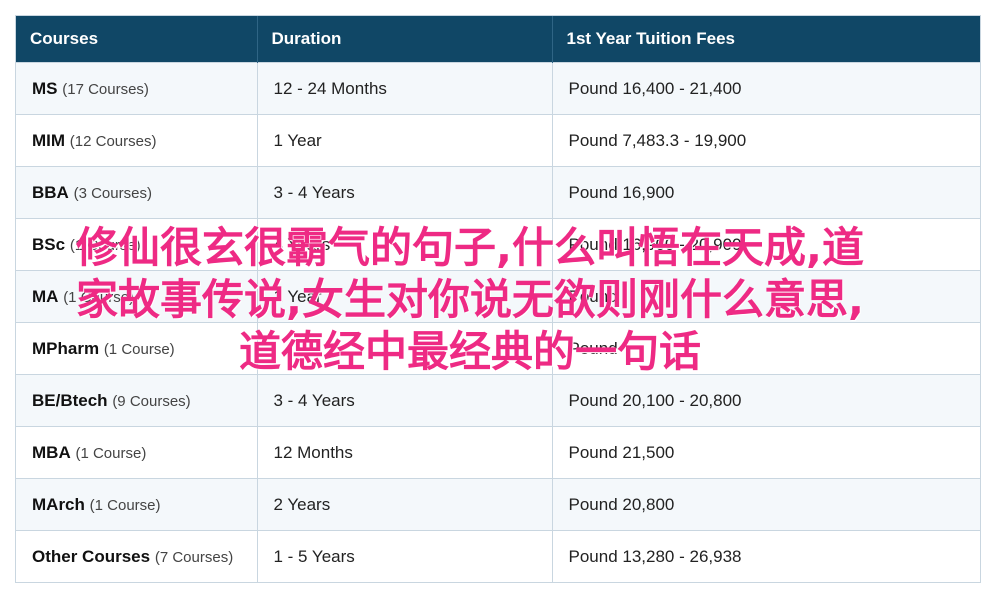 This screenshot has width=991, height=597. What do you see at coordinates (766, 452) in the screenshot?
I see `fees-cell: Pound 21,500` at bounding box center [766, 452].